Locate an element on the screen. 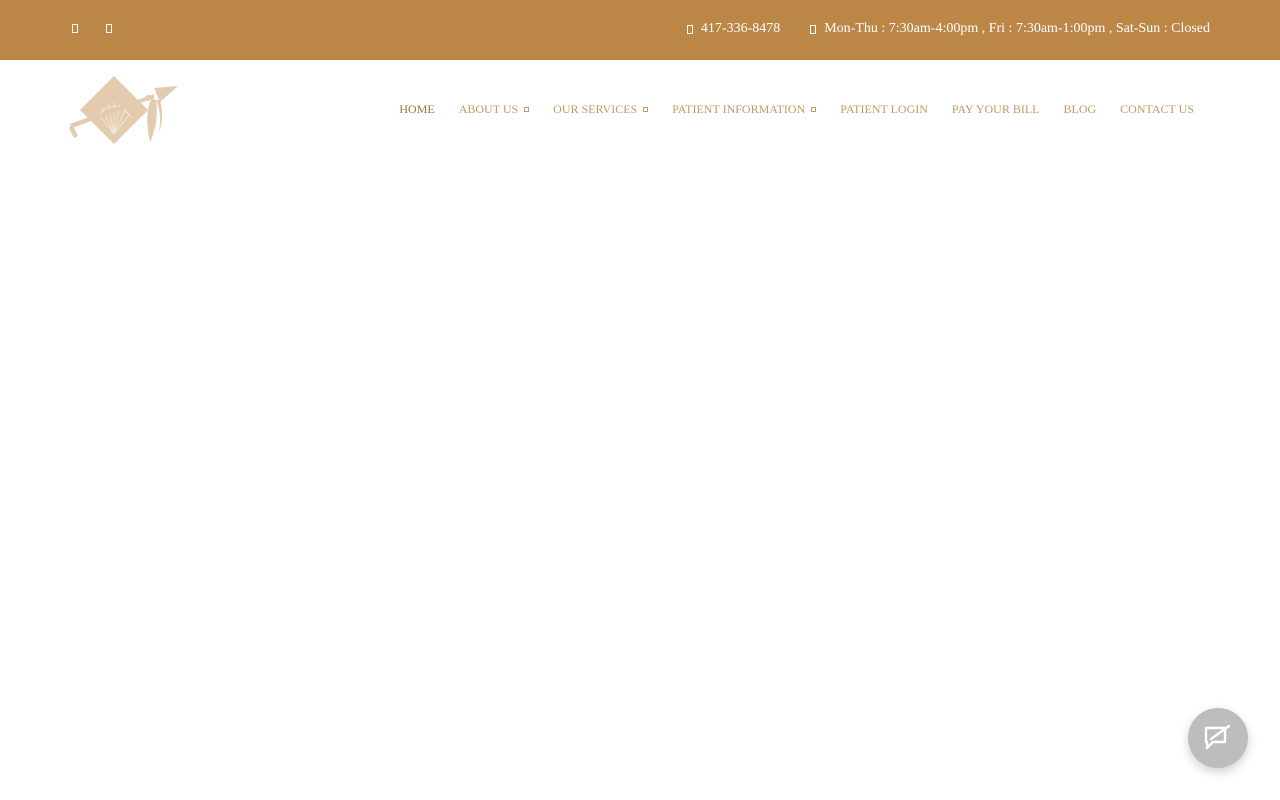 This screenshot has width=1280, height=800. nav-patient-login: PATIENT LOGIN is located at coordinates (884, 109).